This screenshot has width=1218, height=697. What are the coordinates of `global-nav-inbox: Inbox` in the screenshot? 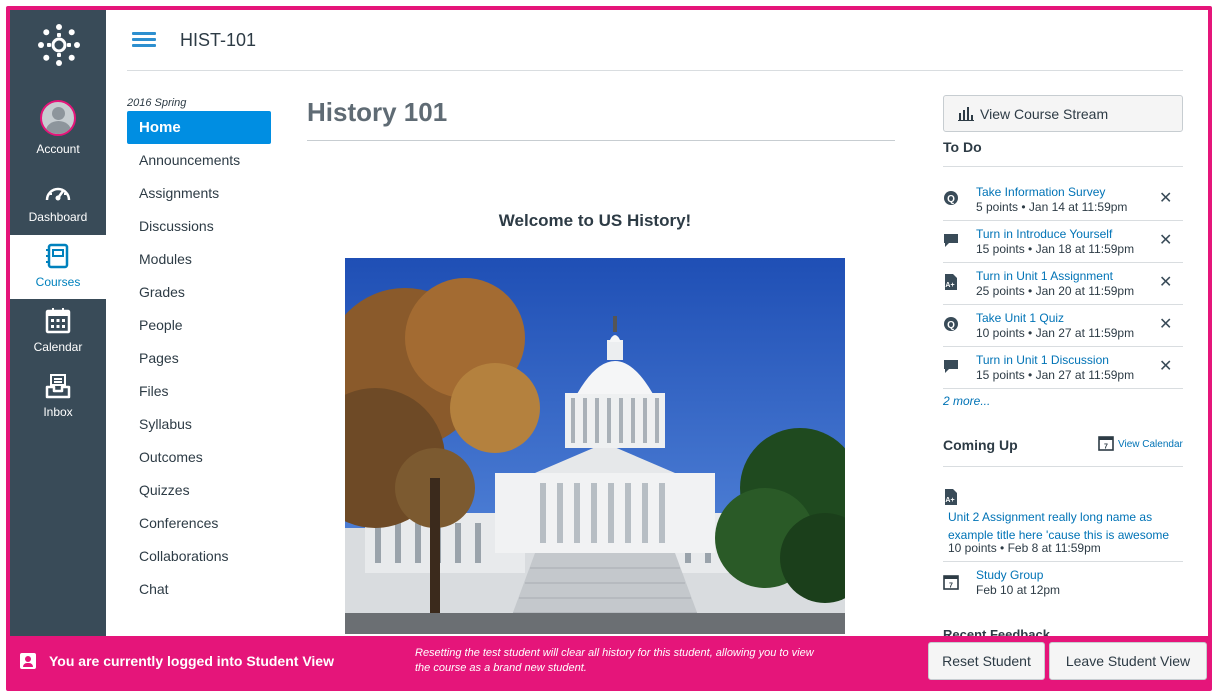 It's located at (58, 397).